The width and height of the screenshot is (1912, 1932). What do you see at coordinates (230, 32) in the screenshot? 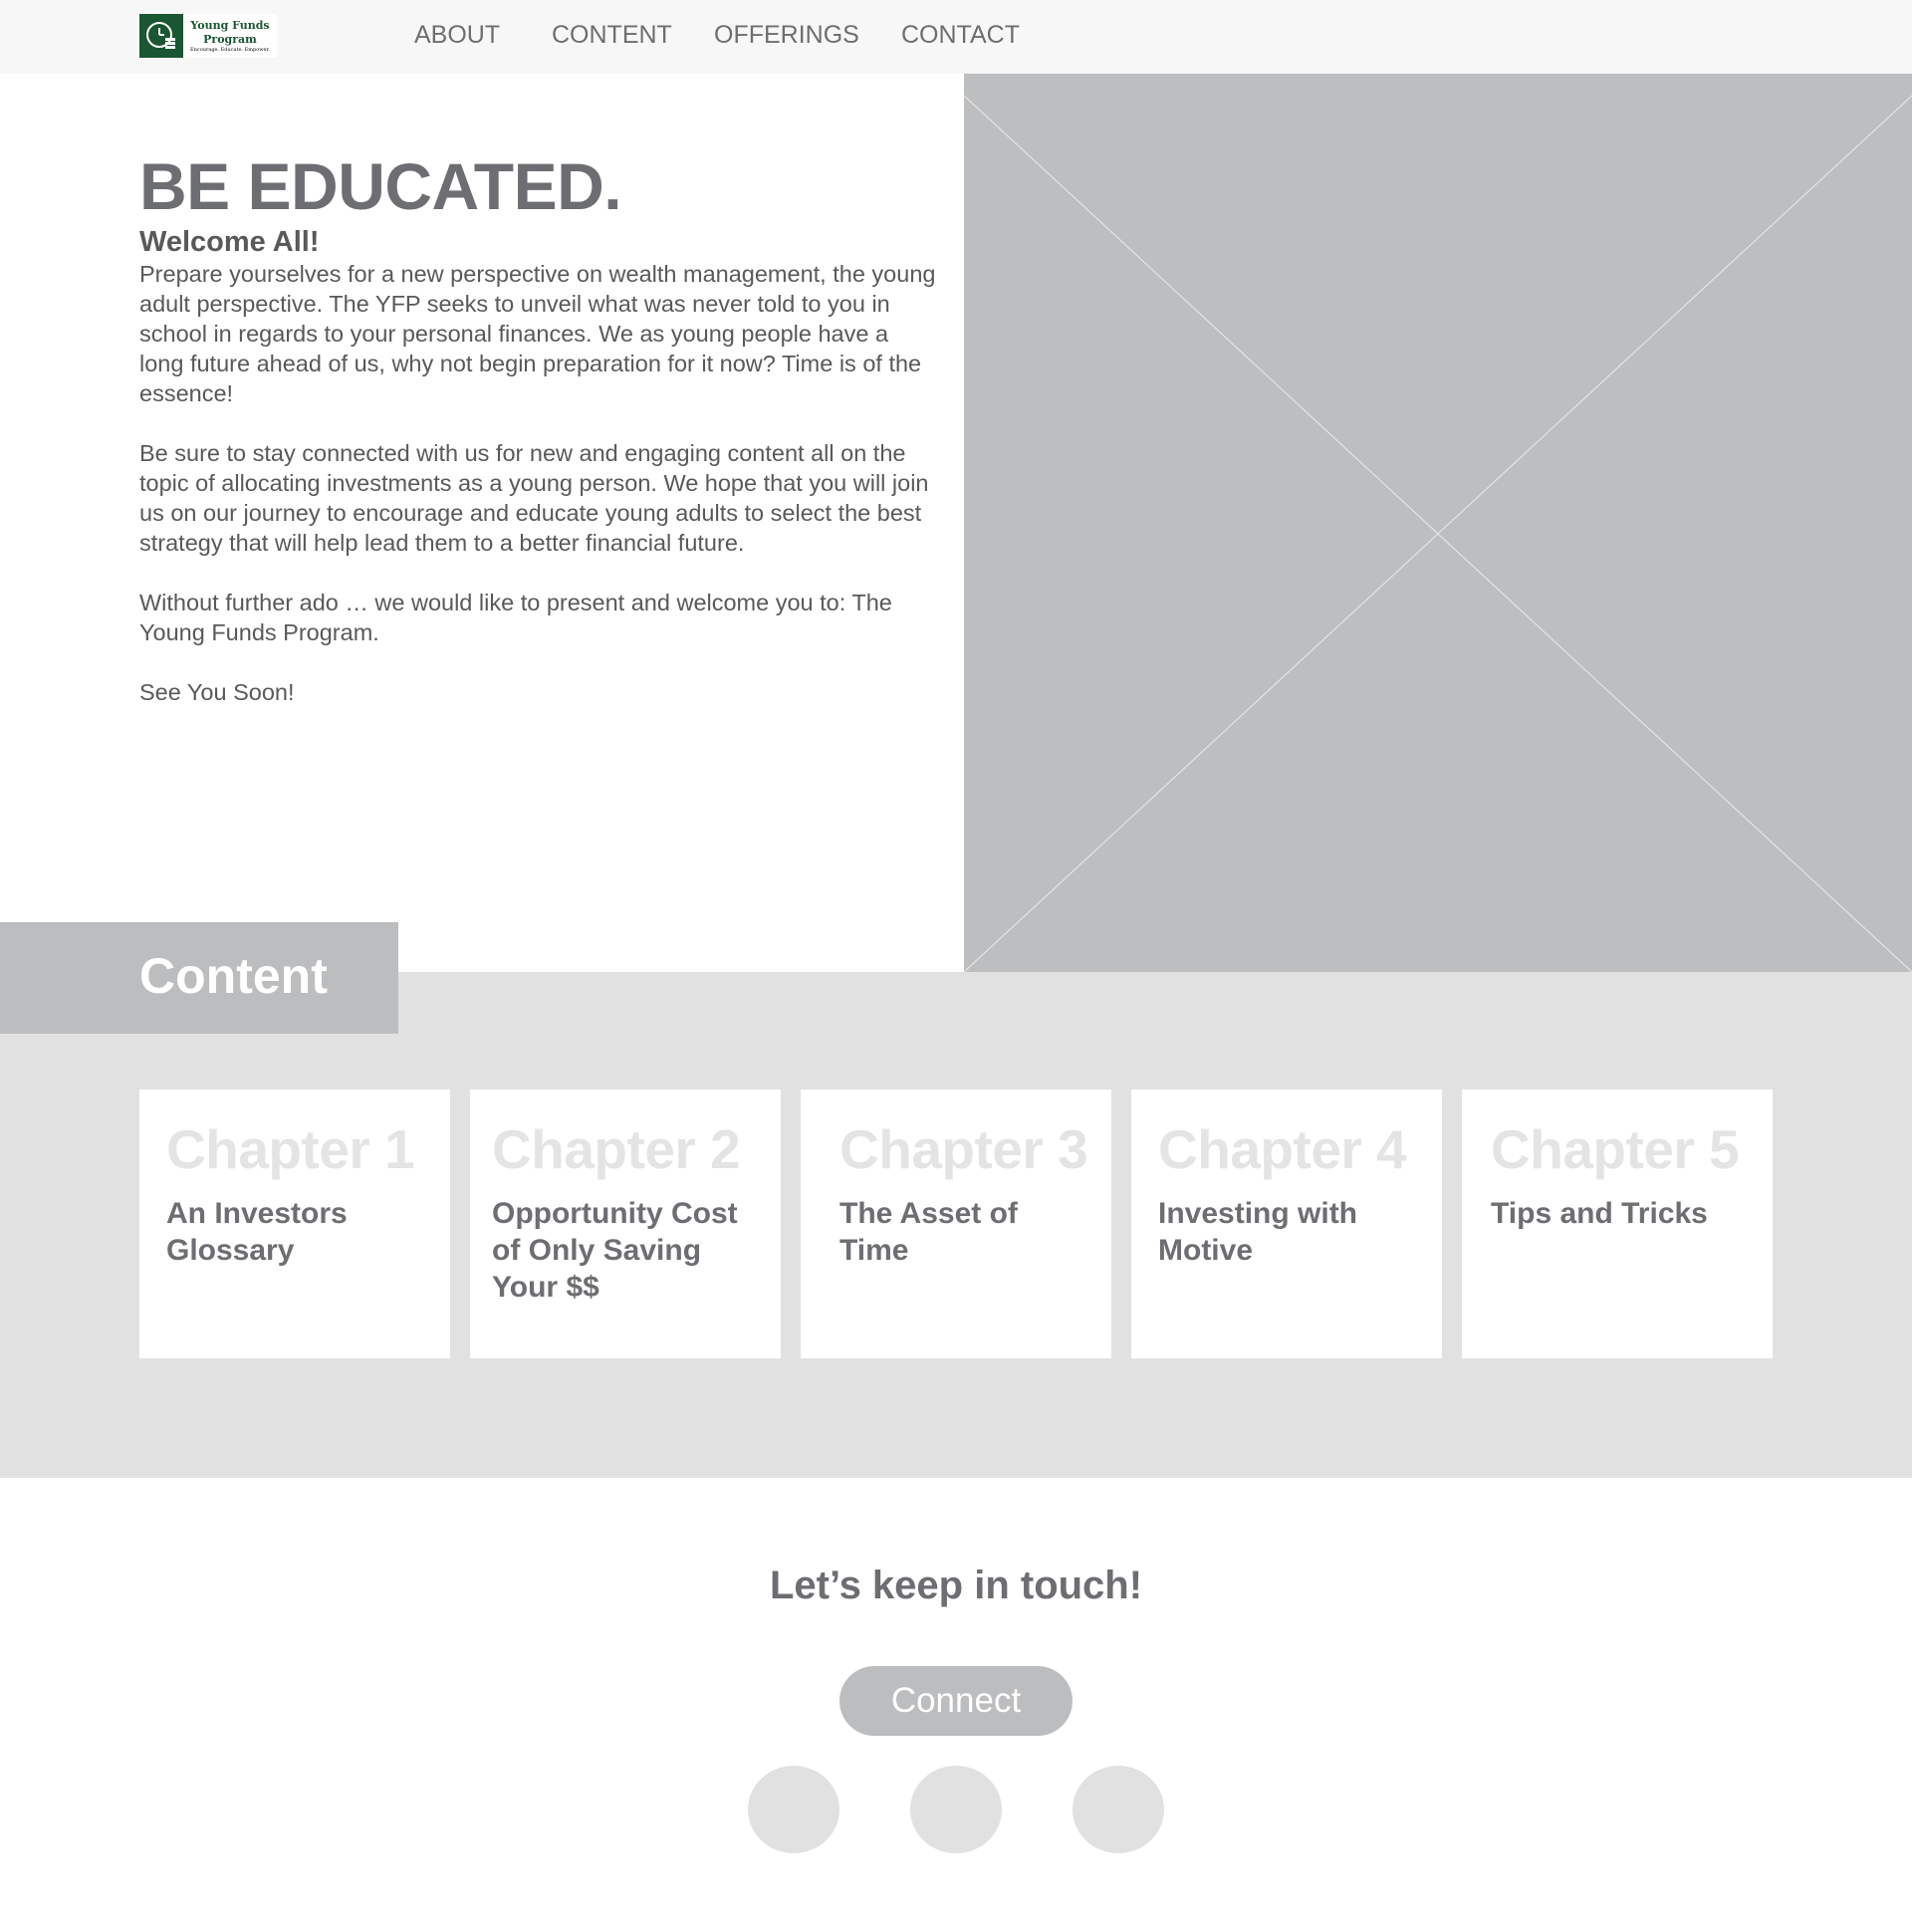
I see `logo-name: Young Funds Program` at bounding box center [230, 32].